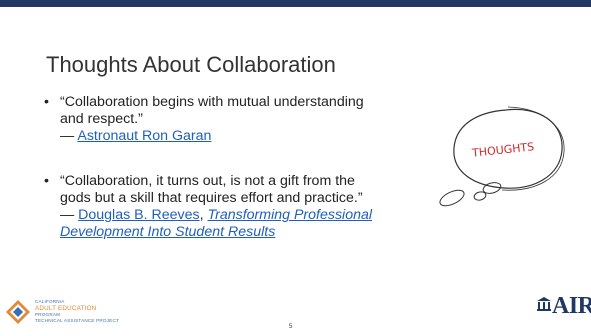 The image size is (591, 336). I want to click on source-link-line-1: Transforming Professional, so click(289, 215).